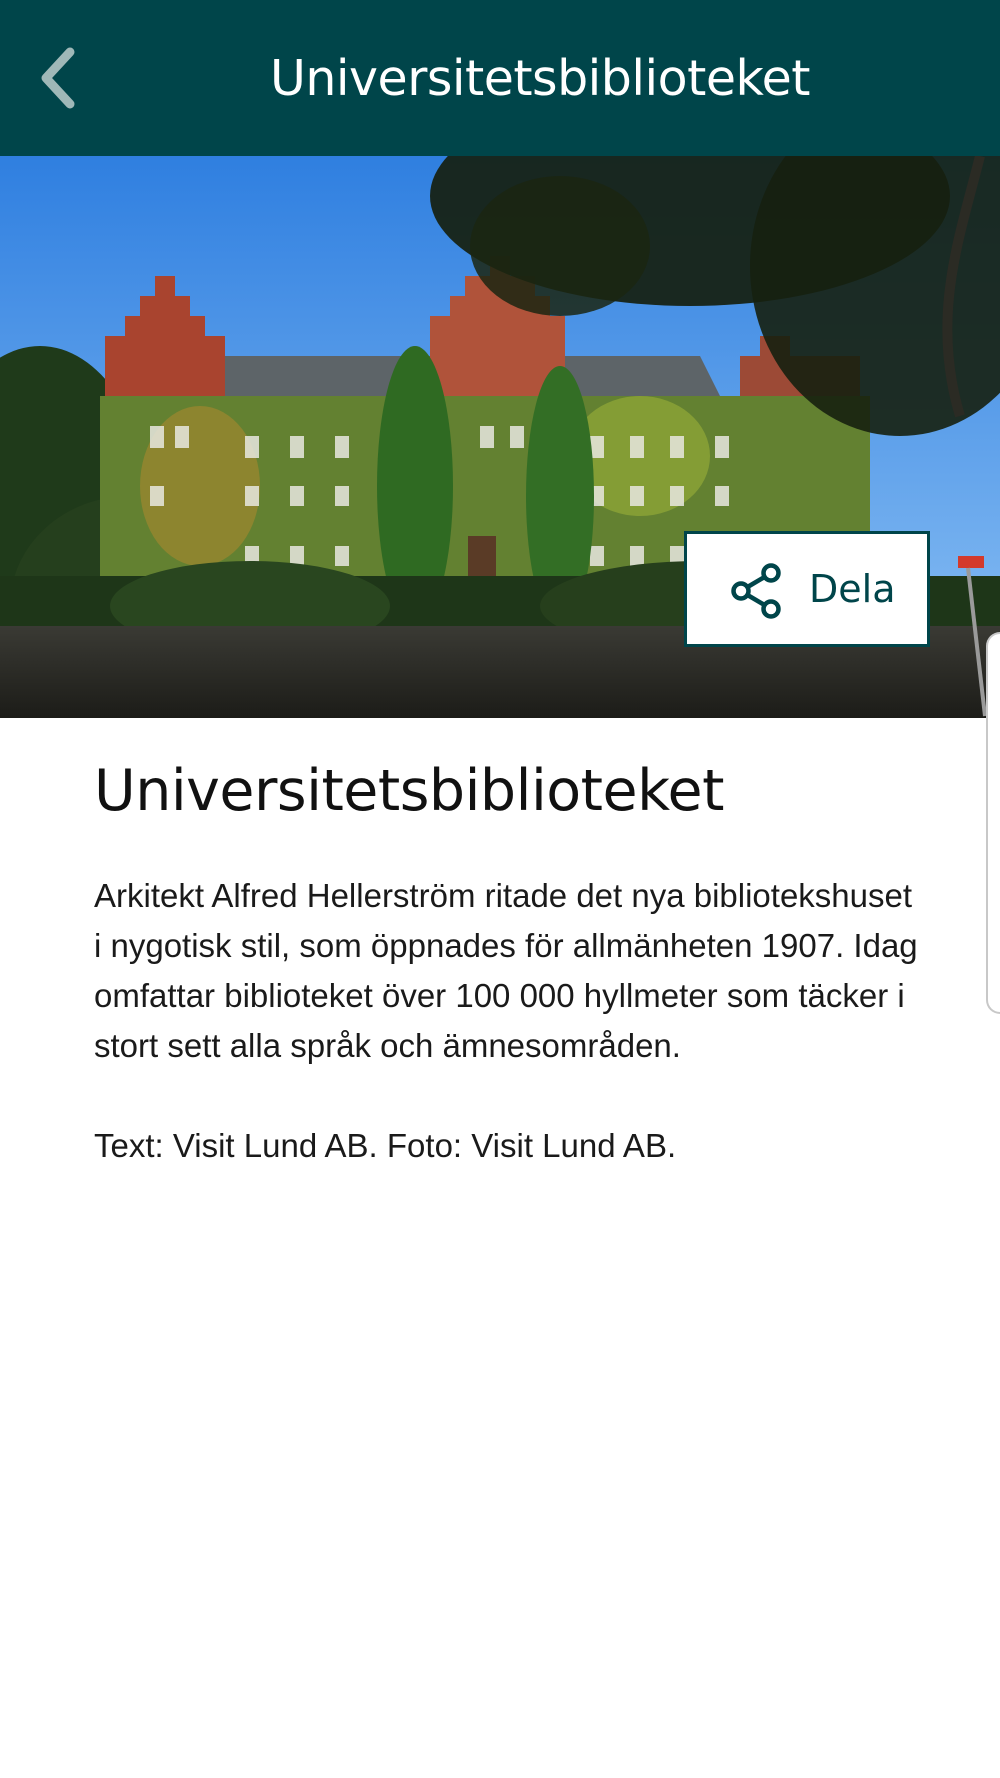  I want to click on app-header: Universitetsbiblioteket, so click(500, 78).